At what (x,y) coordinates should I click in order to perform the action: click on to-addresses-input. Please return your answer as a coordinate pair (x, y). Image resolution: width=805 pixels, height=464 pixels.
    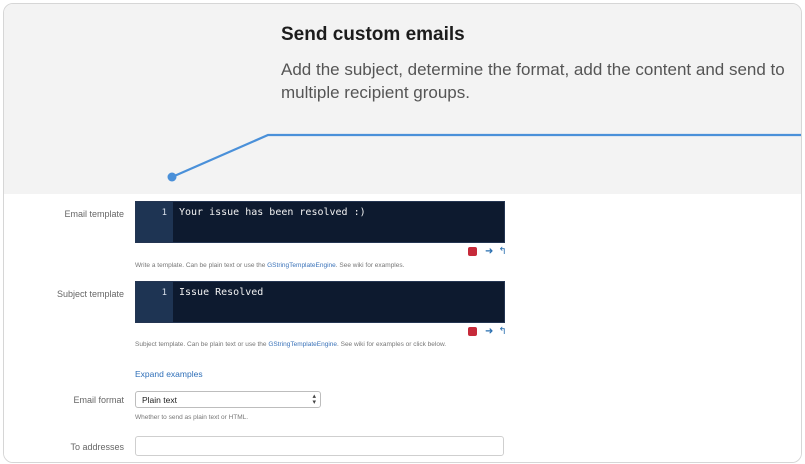
    Looking at the image, I should click on (319, 446).